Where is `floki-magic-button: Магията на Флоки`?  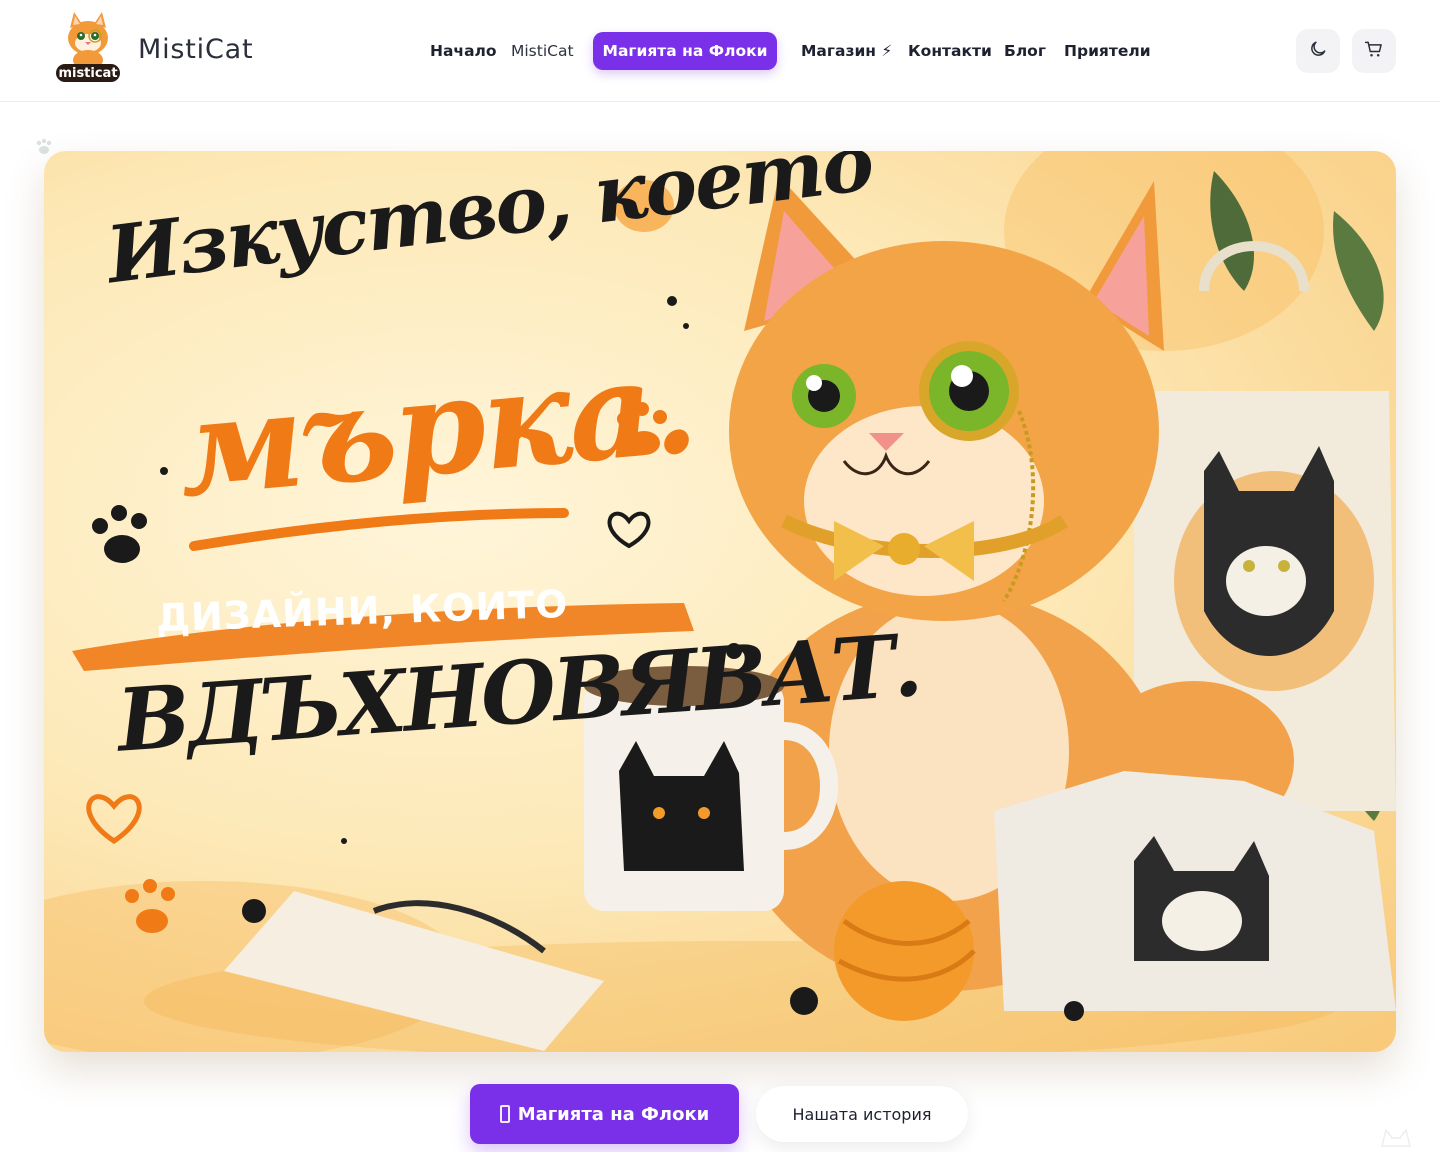
floki-magic-button: Магията на Флоки is located at coordinates (604, 1114).